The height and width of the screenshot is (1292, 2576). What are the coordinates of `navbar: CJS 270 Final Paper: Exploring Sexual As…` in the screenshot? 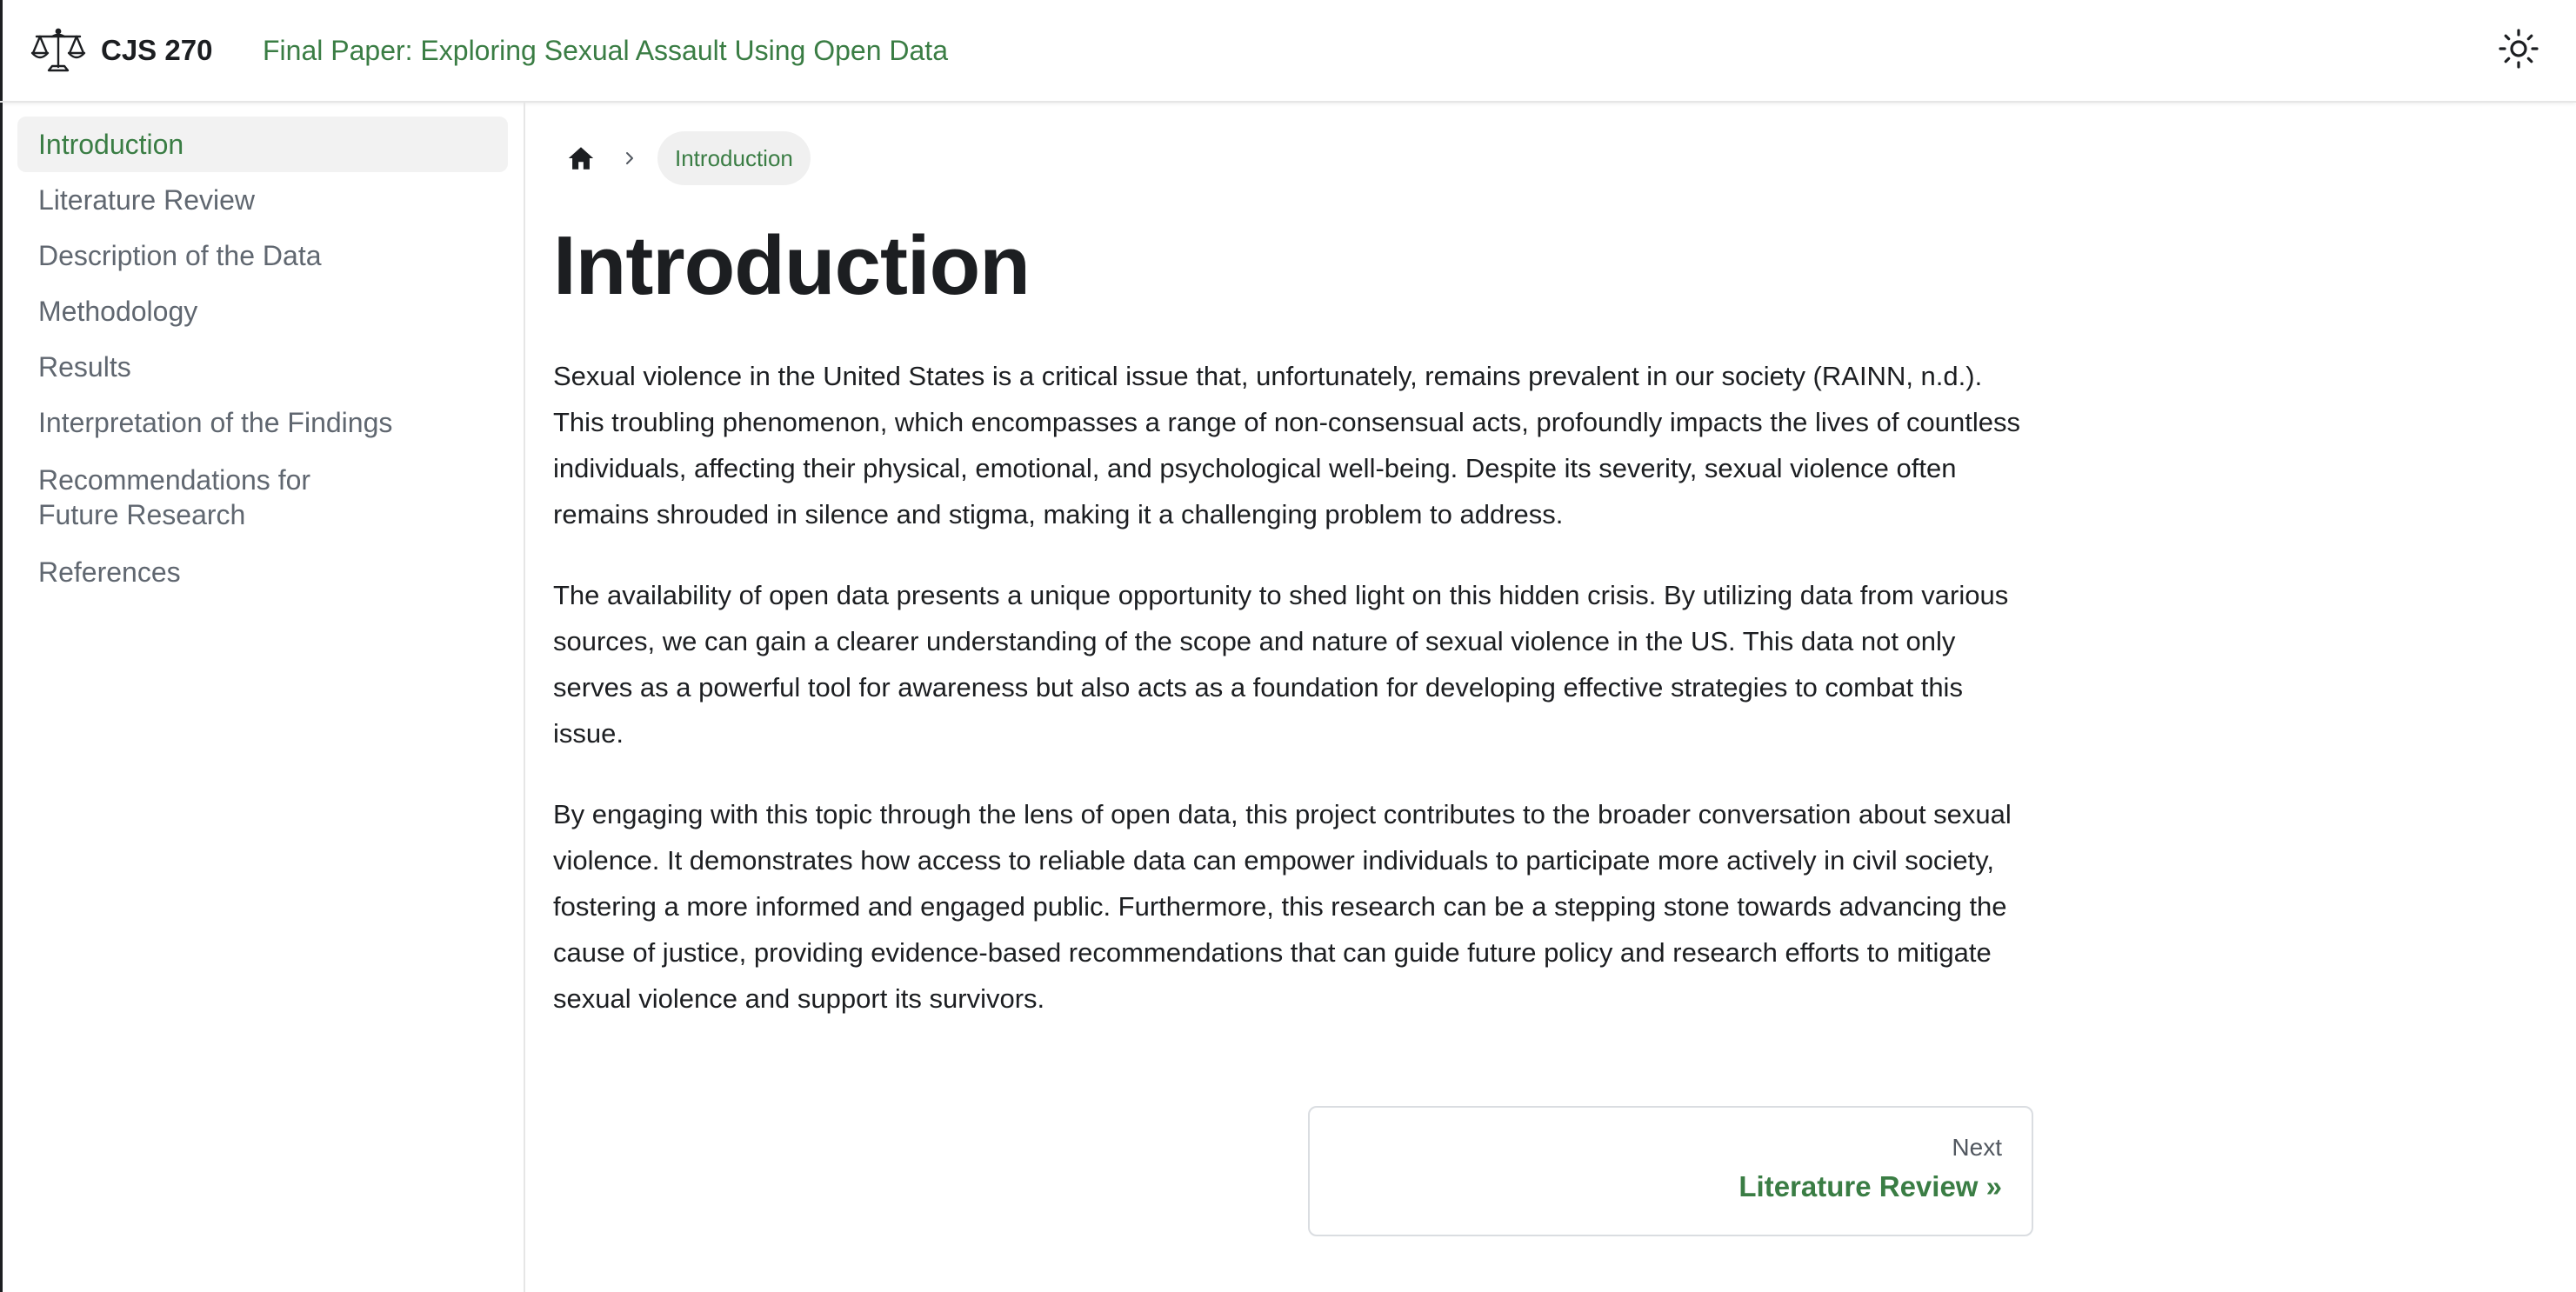 It's located at (1288, 51).